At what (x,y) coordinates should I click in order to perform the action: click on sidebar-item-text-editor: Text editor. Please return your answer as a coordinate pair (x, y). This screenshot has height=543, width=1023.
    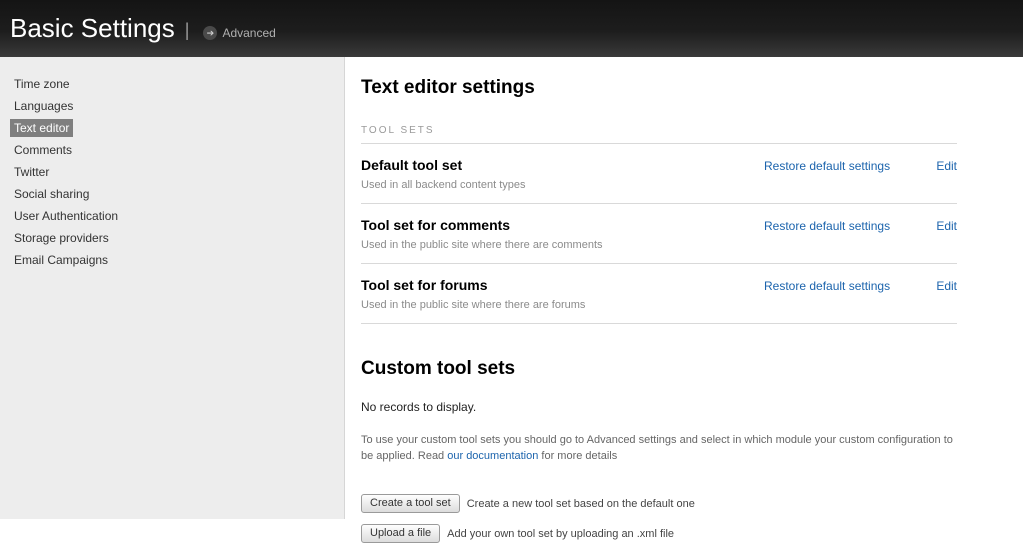
    Looking at the image, I should click on (42, 128).